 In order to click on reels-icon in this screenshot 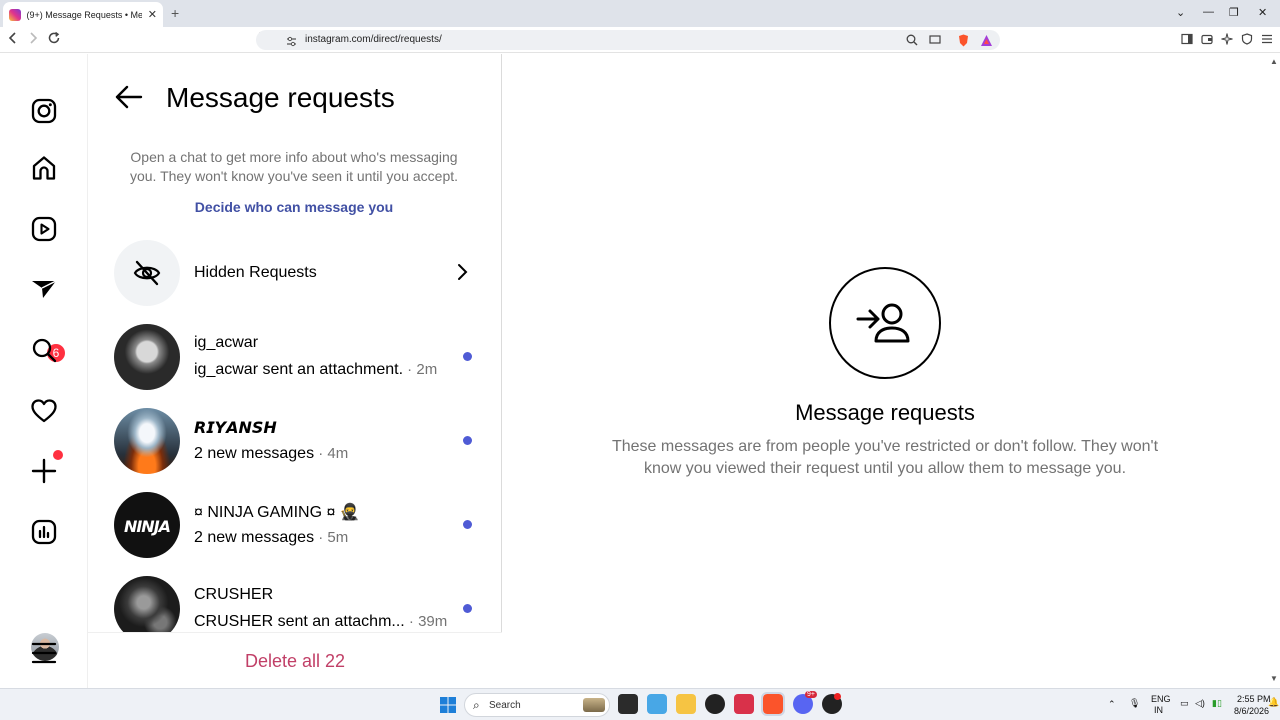, I will do `click(44, 229)`.